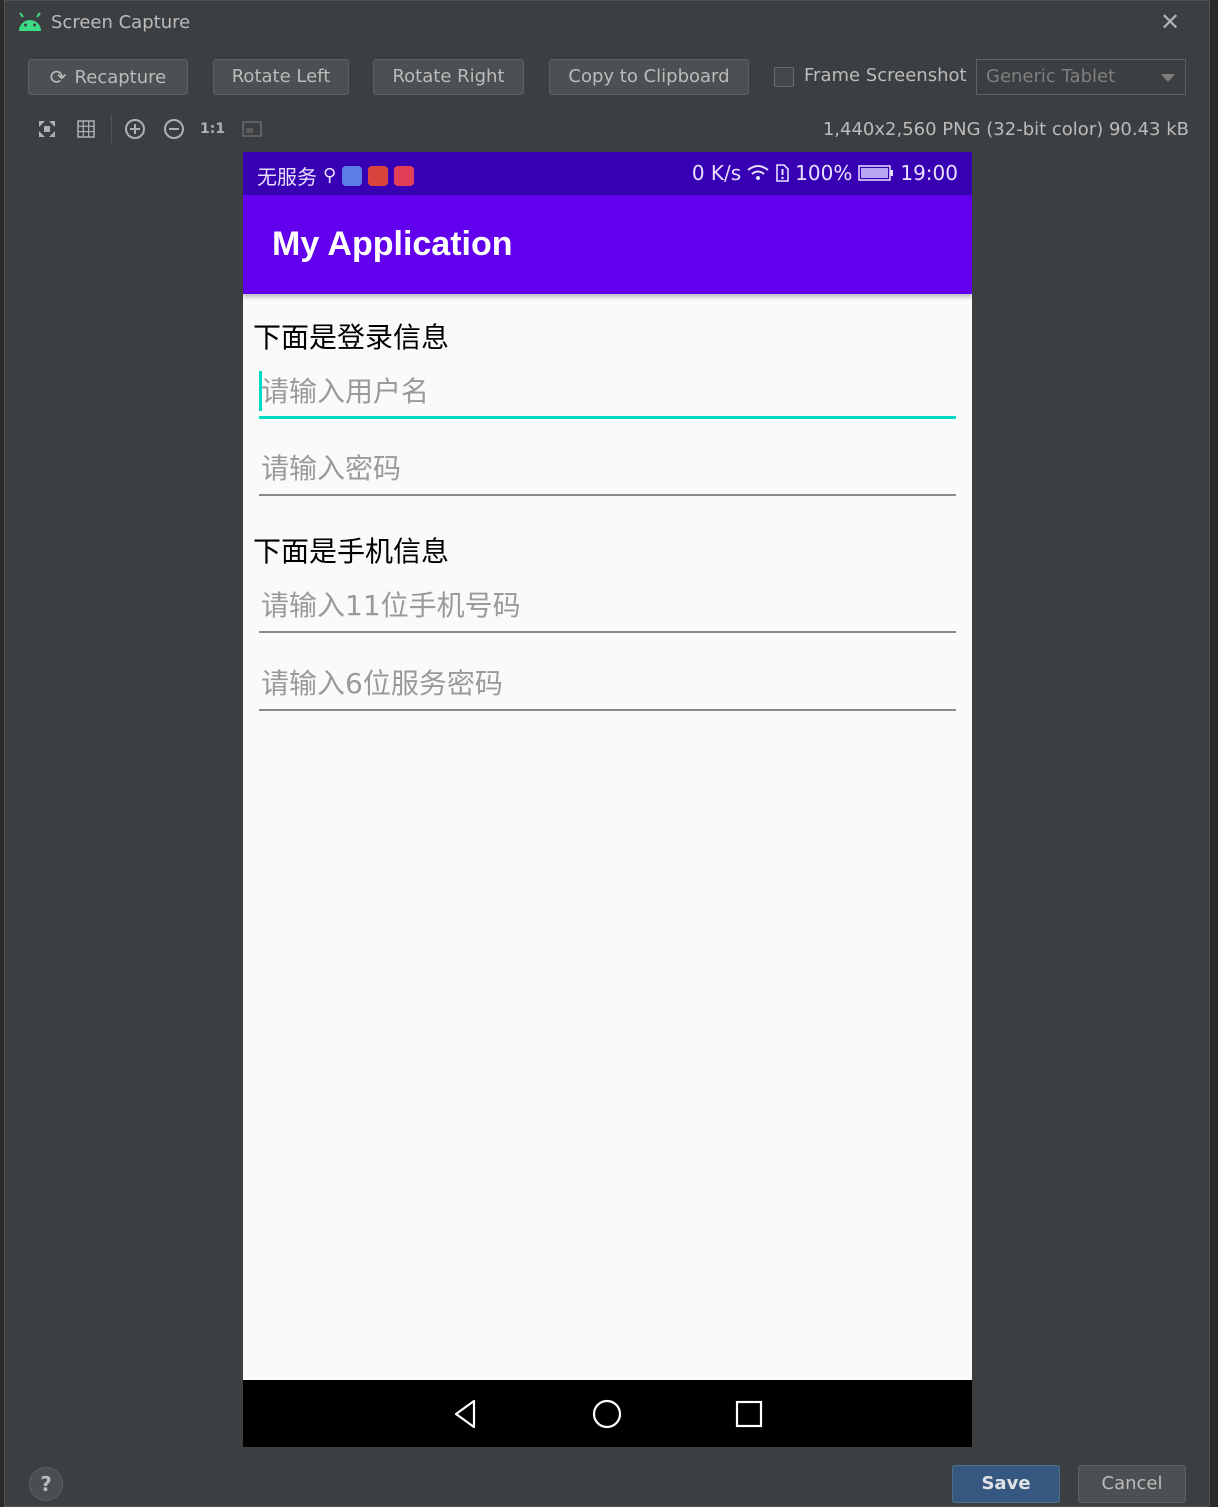 The width and height of the screenshot is (1218, 1507). Describe the element at coordinates (607, 244) in the screenshot. I see `app-bar: My Application` at that location.